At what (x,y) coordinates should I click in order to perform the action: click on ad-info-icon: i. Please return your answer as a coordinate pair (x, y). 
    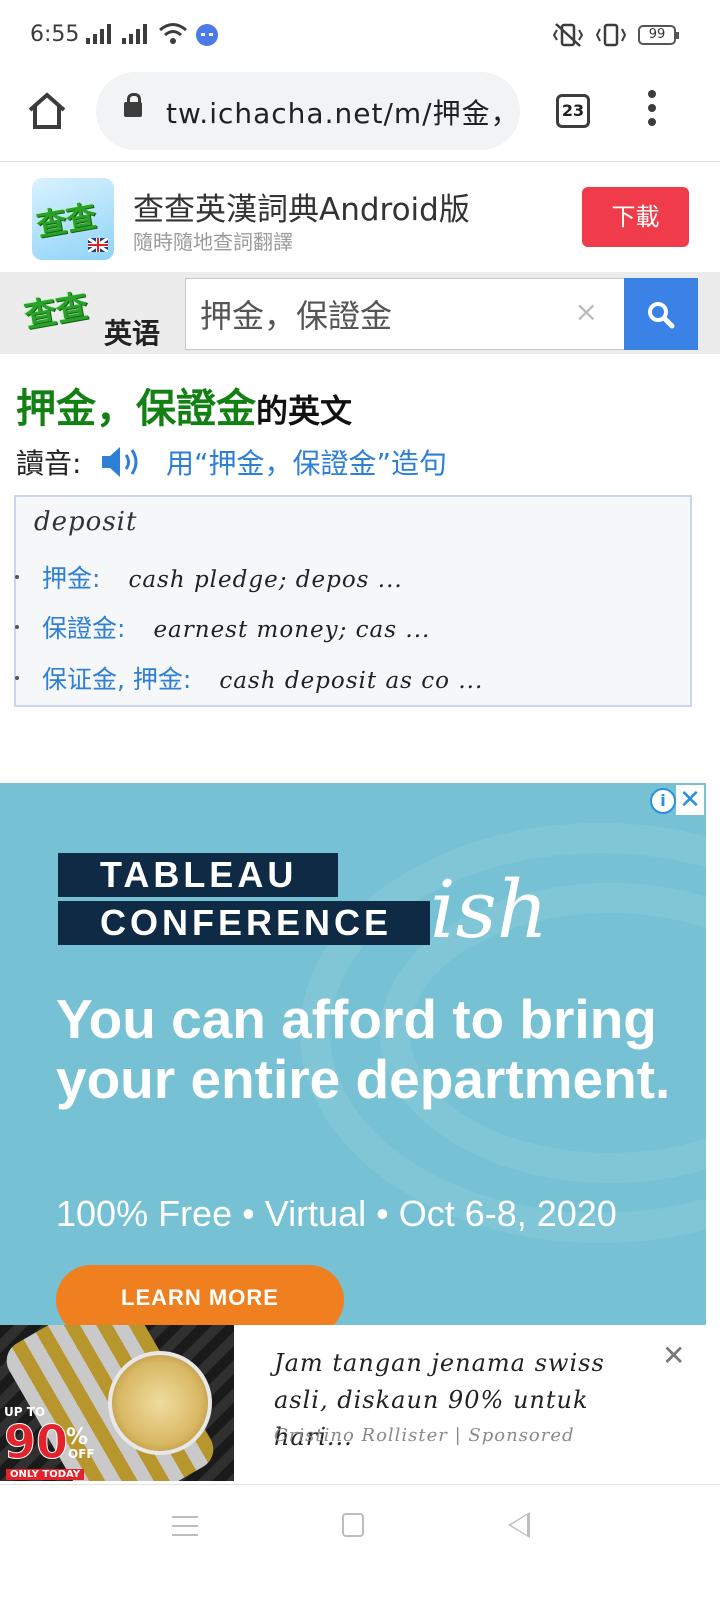
    Looking at the image, I should click on (663, 801).